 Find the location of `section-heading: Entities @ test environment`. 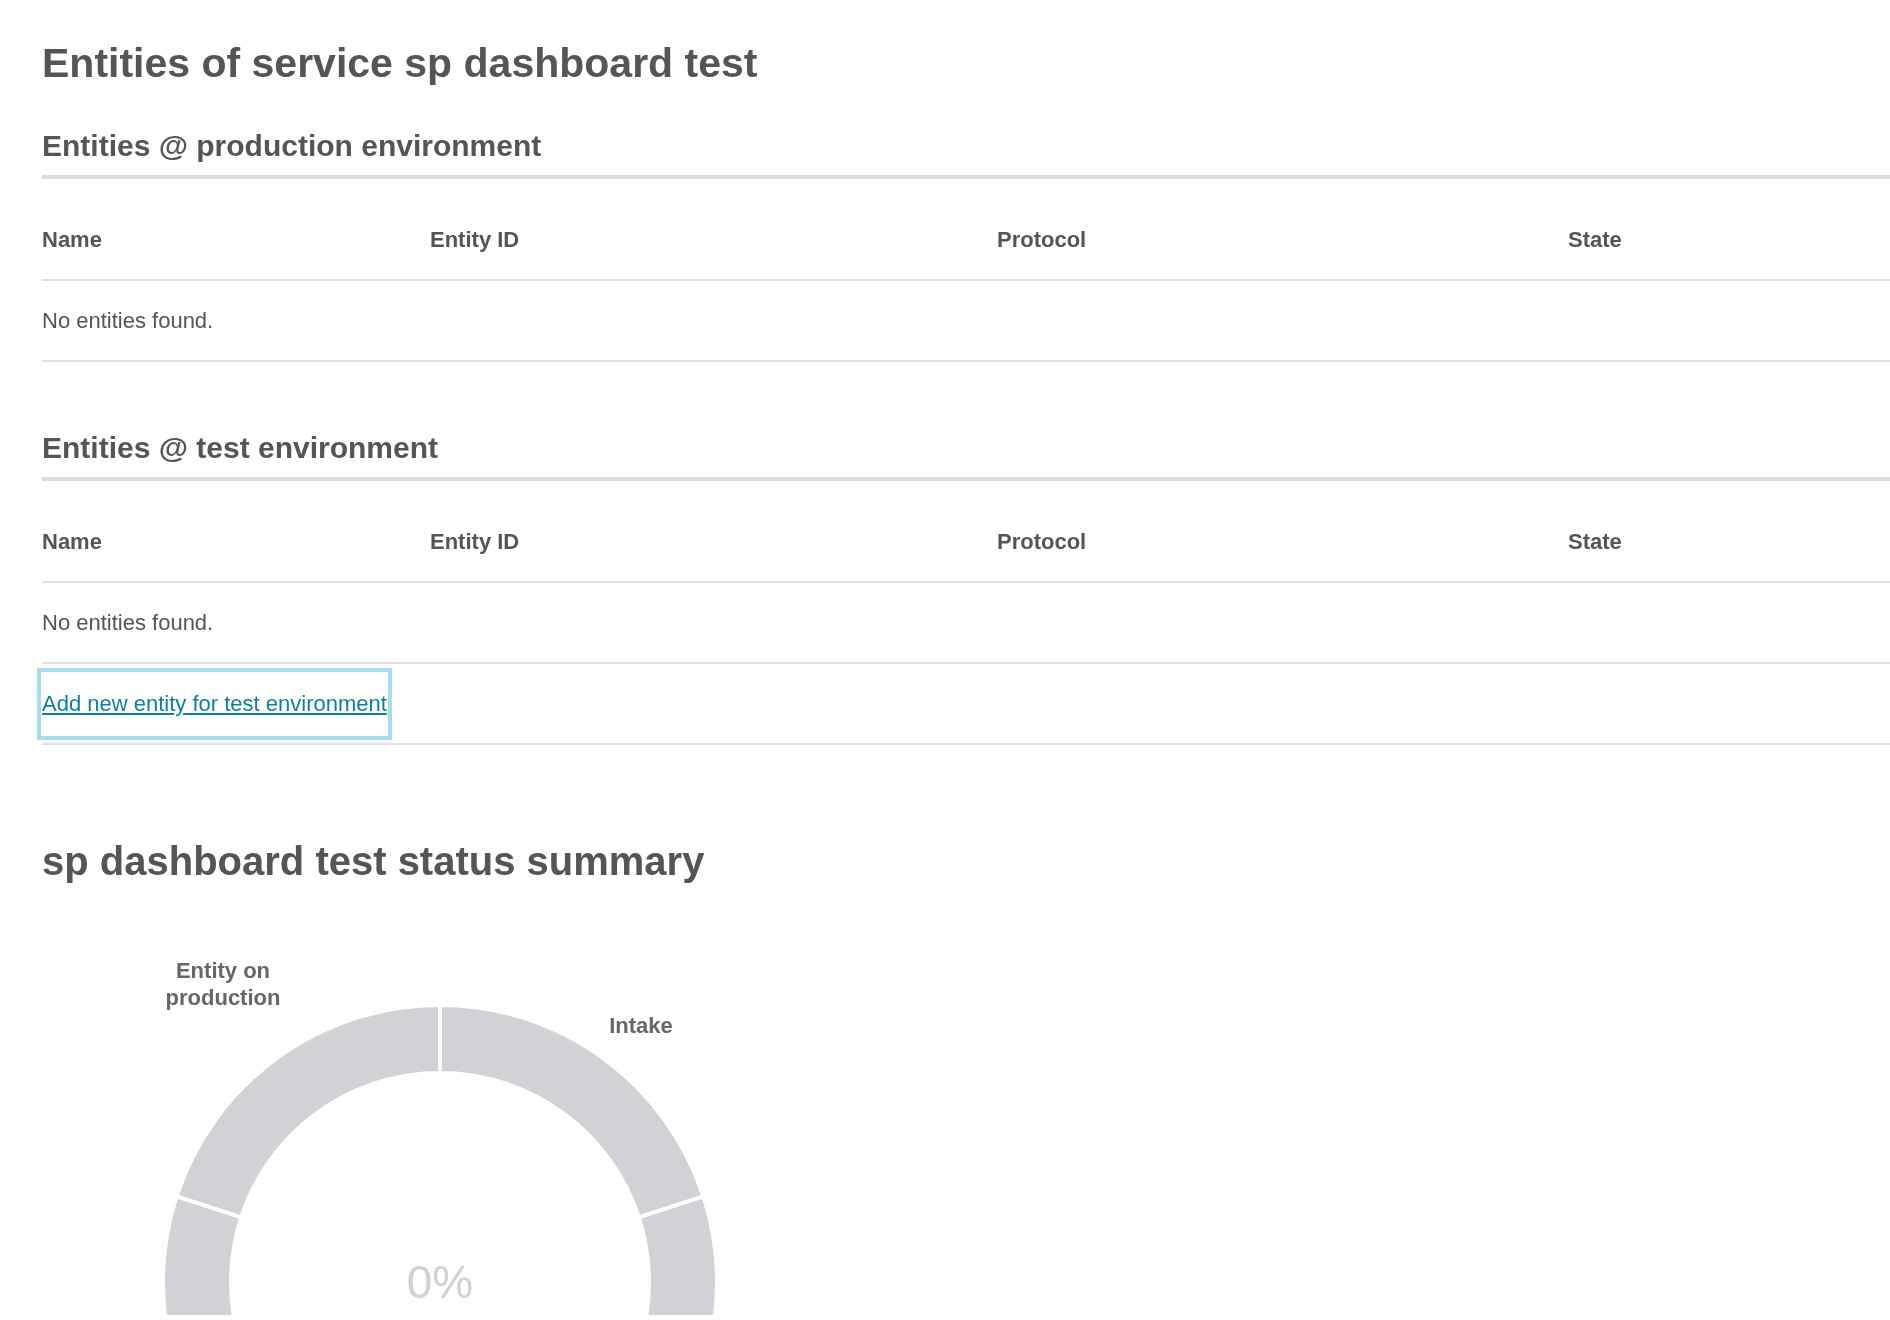

section-heading: Entities @ test environment is located at coordinates (240, 447).